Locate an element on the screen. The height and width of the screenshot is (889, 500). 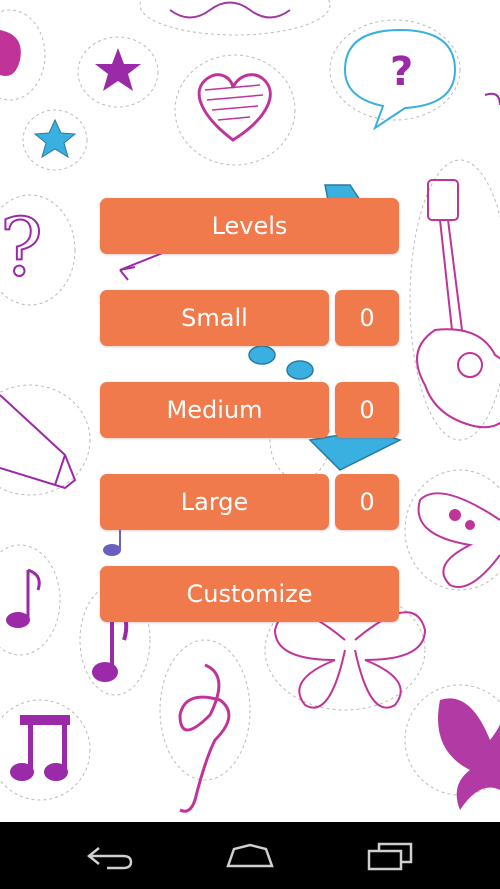
large-count: 0 is located at coordinates (367, 502).